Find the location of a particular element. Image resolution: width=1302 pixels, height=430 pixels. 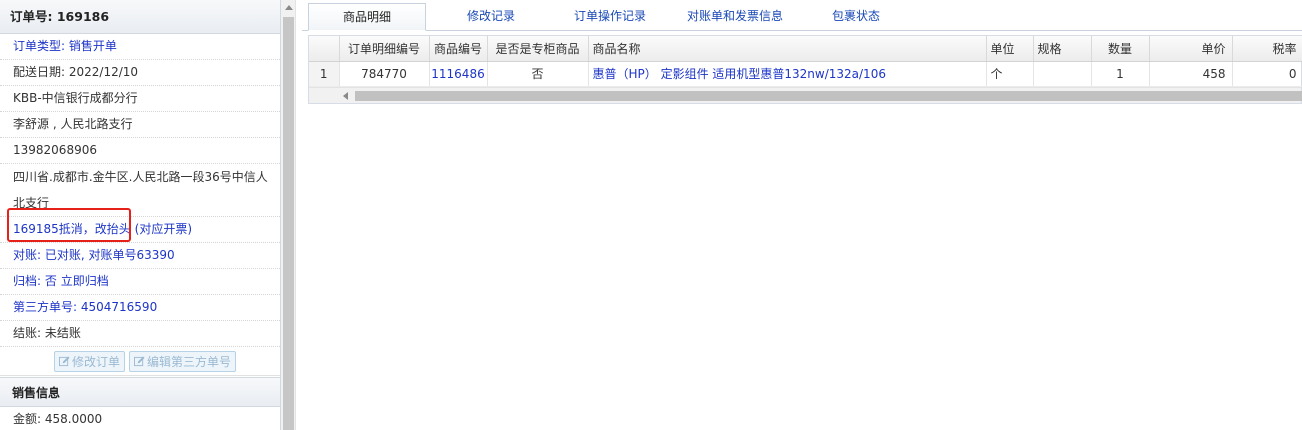

cell-unit-price: 458 is located at coordinates (1191, 74).